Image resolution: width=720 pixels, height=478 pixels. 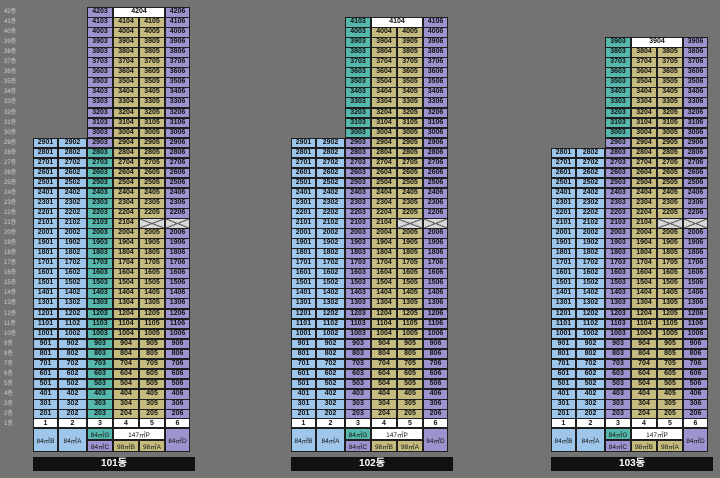 I want to click on unit-cell: 704, so click(x=644, y=364).